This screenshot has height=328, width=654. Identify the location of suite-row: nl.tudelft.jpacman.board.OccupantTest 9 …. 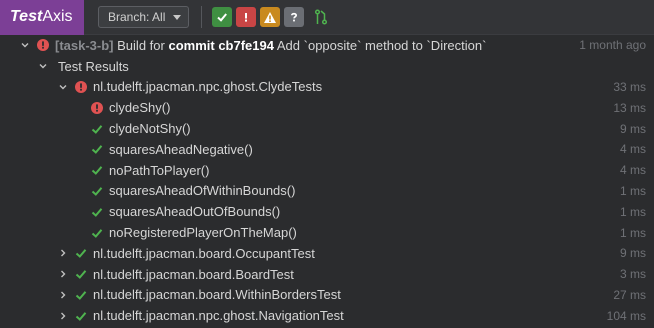
(327, 253).